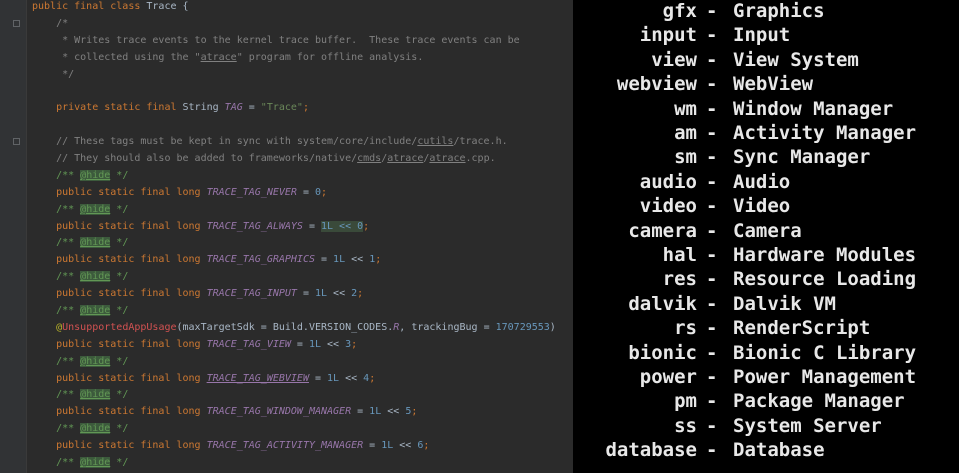 This screenshot has width=959, height=473. I want to click on code-token: Trace {, so click(167, 6).